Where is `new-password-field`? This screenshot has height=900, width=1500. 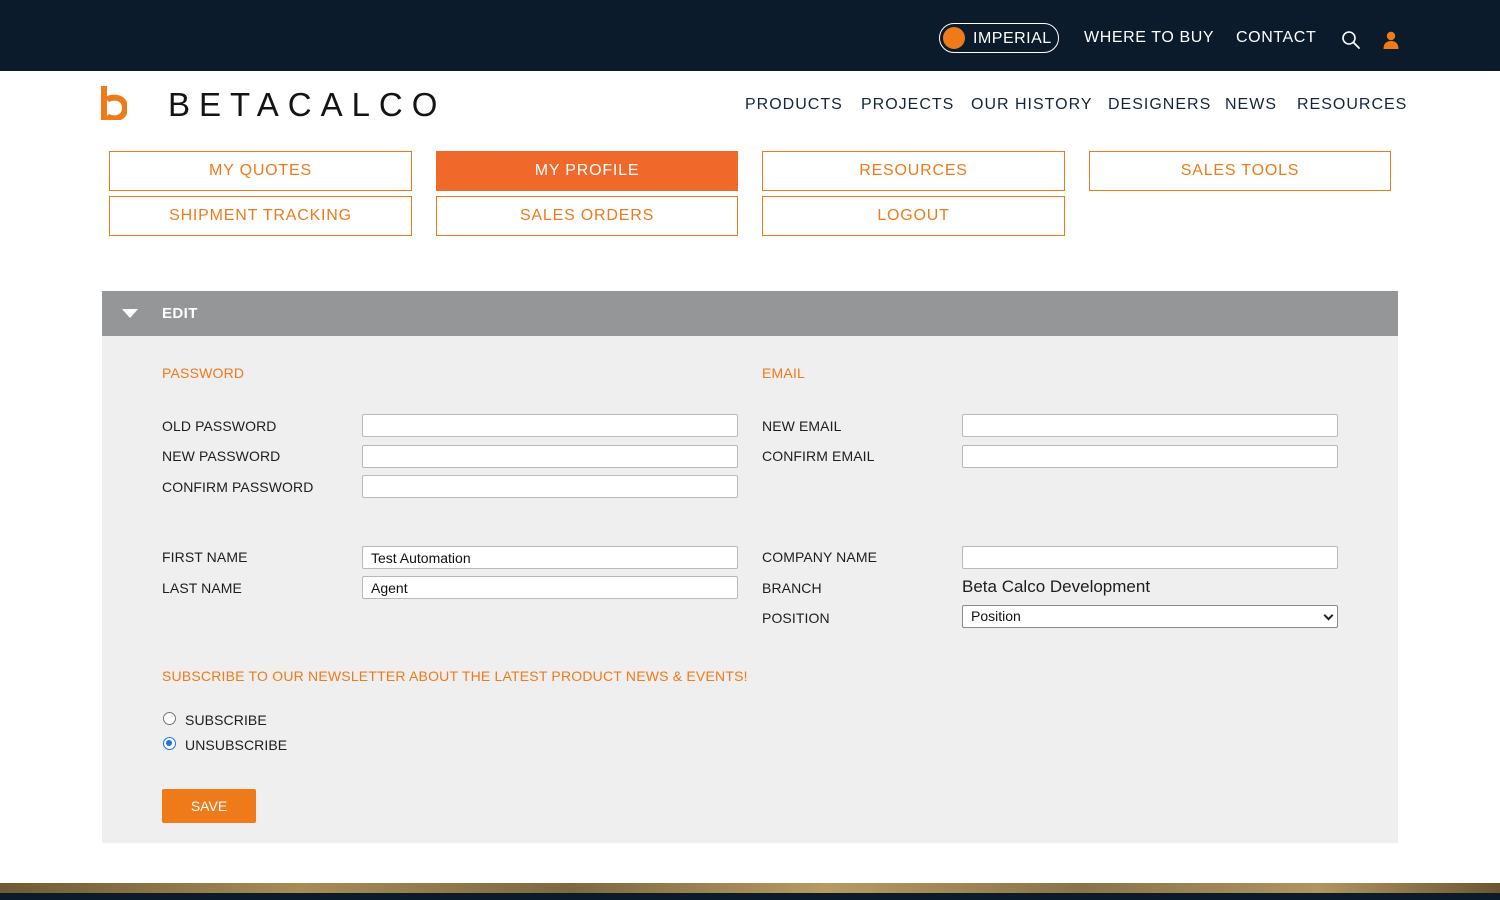
new-password-field is located at coordinates (550, 456).